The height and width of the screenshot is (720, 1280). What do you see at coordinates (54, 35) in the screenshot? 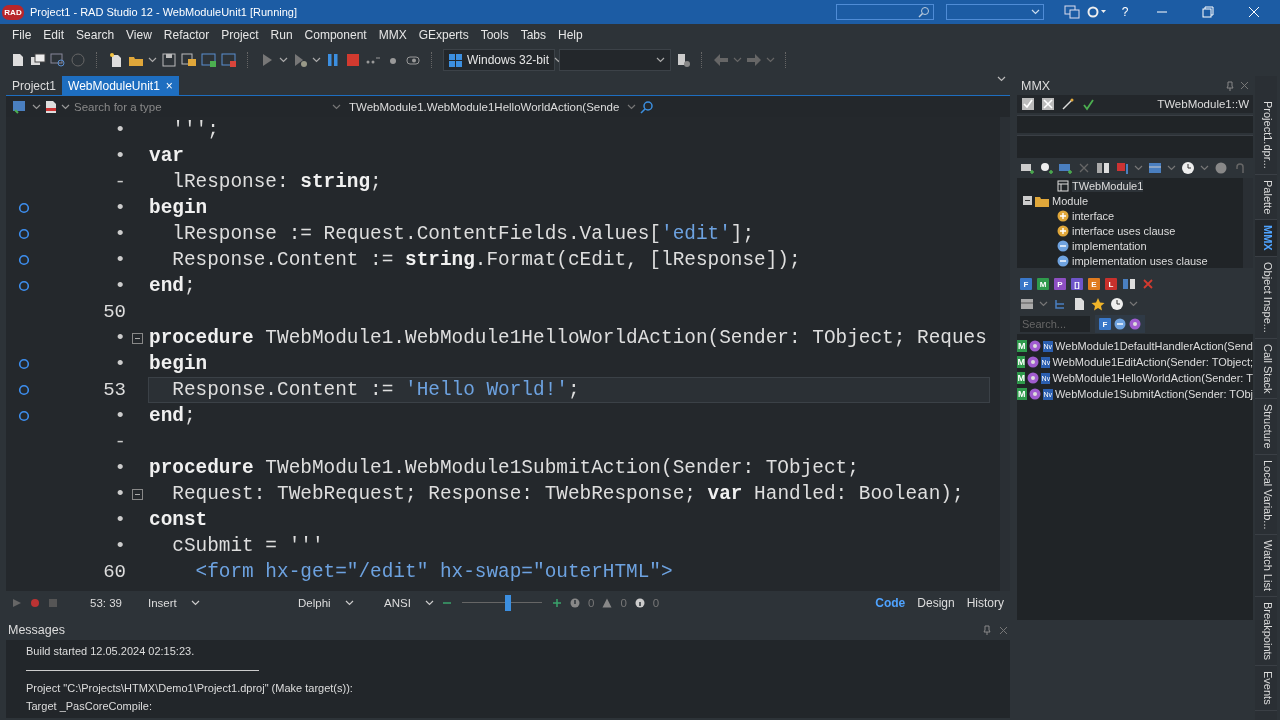
I see `menu-item: Edit` at bounding box center [54, 35].